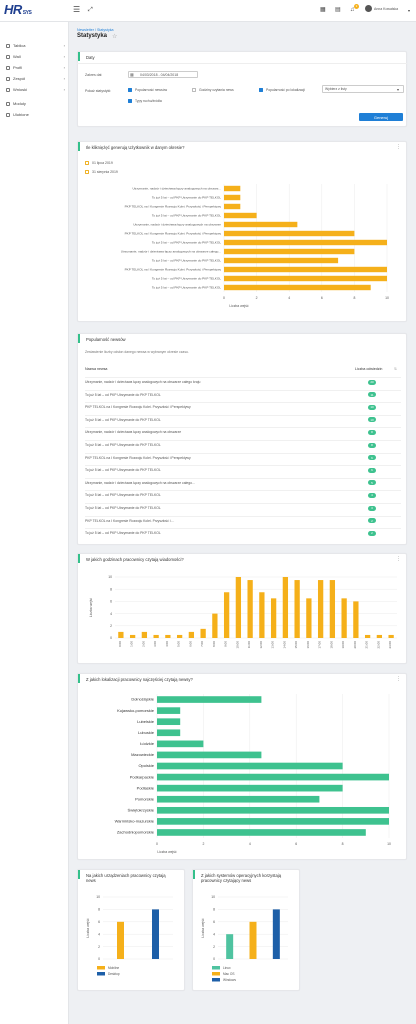 Image resolution: width=416 pixels, height=1024 pixels. What do you see at coordinates (93, 75) in the screenshot?
I see `range-label: Zakres dat` at bounding box center [93, 75].